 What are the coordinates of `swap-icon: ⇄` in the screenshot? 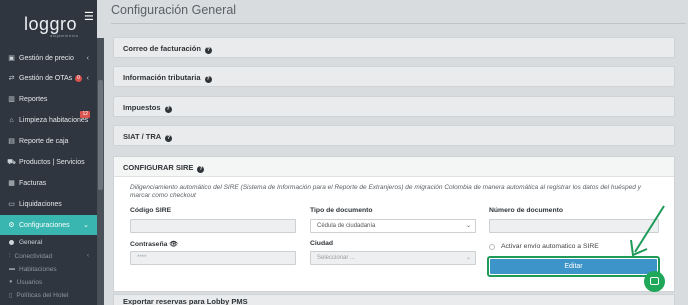 It's located at (11, 78).